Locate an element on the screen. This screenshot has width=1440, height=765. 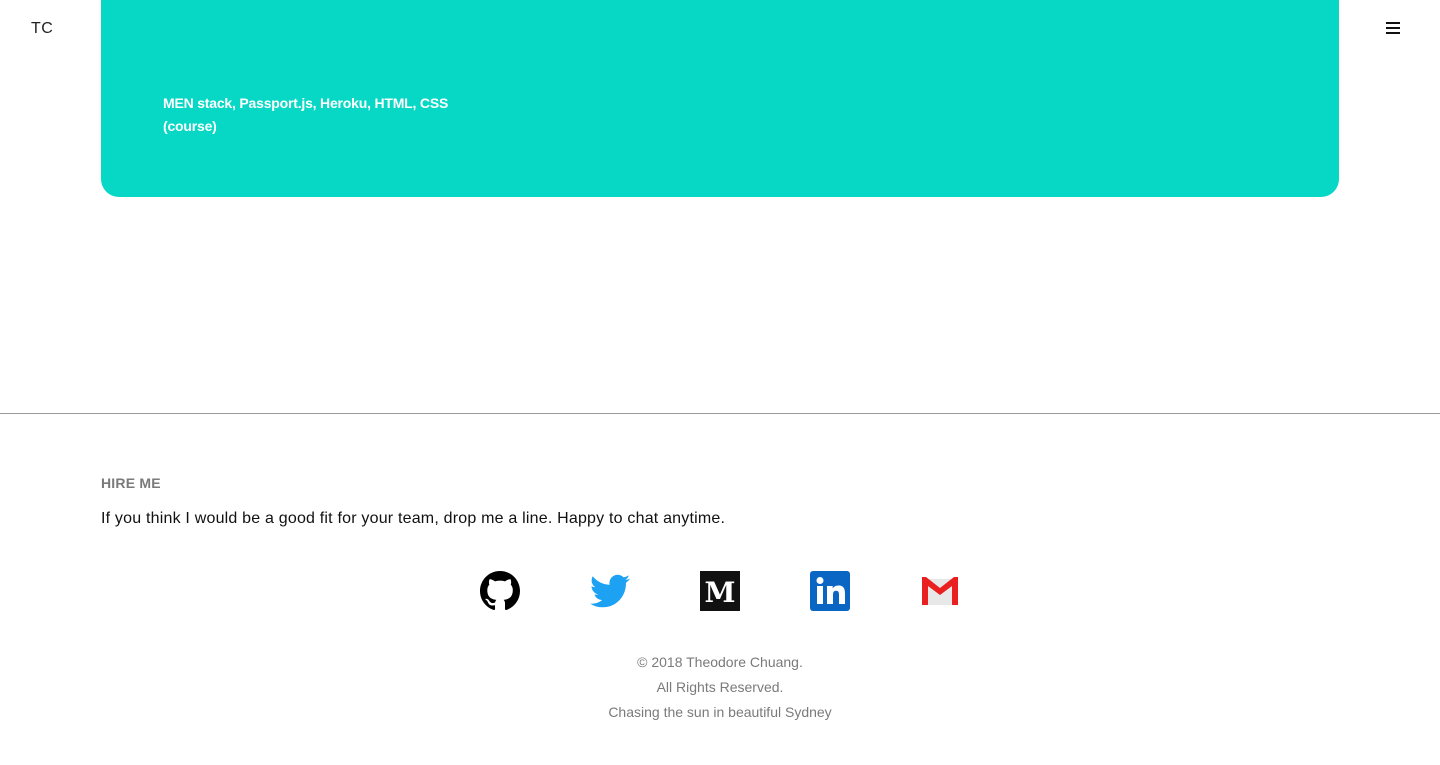
section-divider is located at coordinates (720, 413).